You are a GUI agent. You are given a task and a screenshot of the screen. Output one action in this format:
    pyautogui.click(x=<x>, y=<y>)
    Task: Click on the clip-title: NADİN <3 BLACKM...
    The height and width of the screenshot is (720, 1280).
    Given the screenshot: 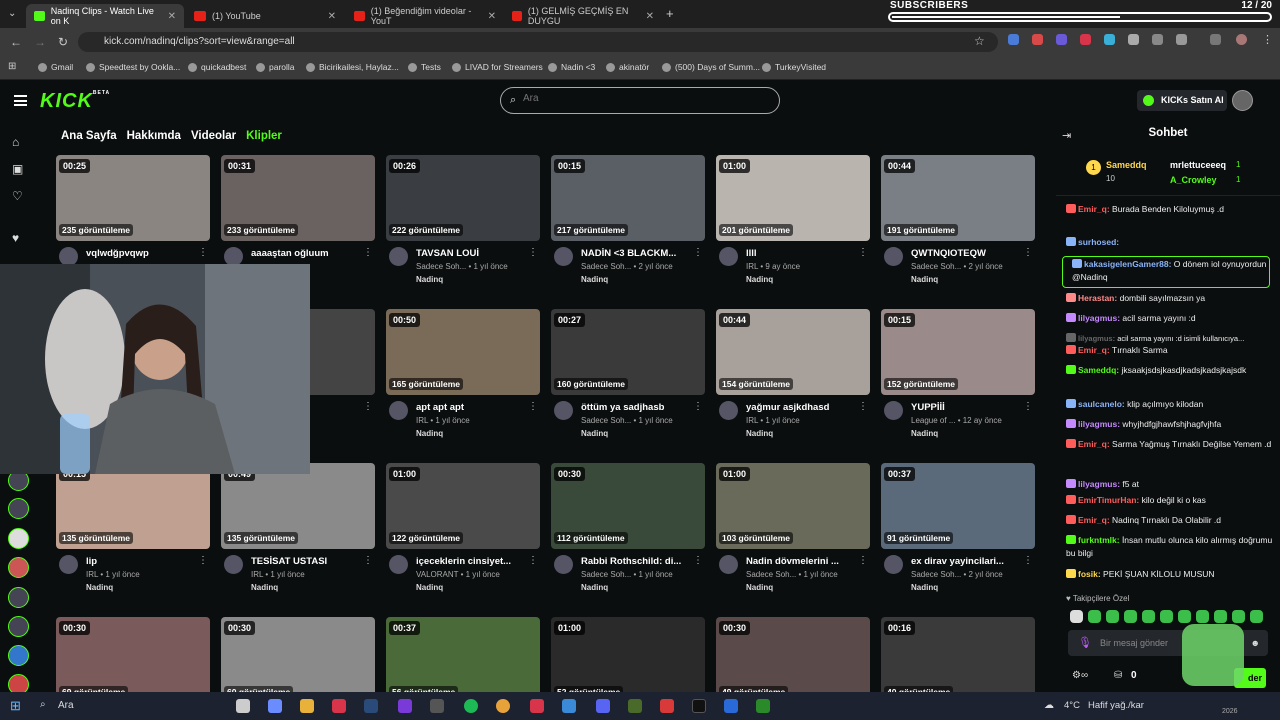 What is the action you would take?
    pyautogui.click(x=636, y=253)
    